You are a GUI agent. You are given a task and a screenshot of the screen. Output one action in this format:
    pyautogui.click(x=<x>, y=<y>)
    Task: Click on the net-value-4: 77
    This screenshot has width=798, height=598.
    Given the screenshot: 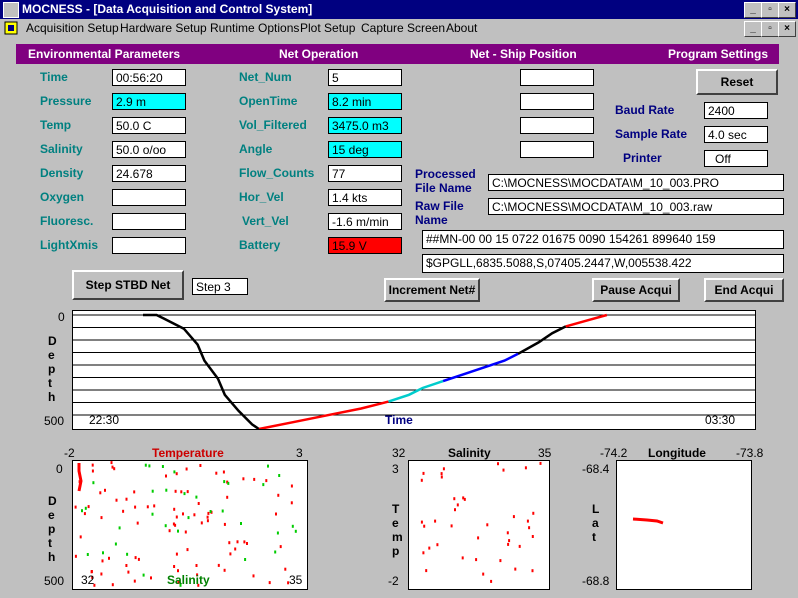 What is the action you would take?
    pyautogui.click(x=365, y=173)
    